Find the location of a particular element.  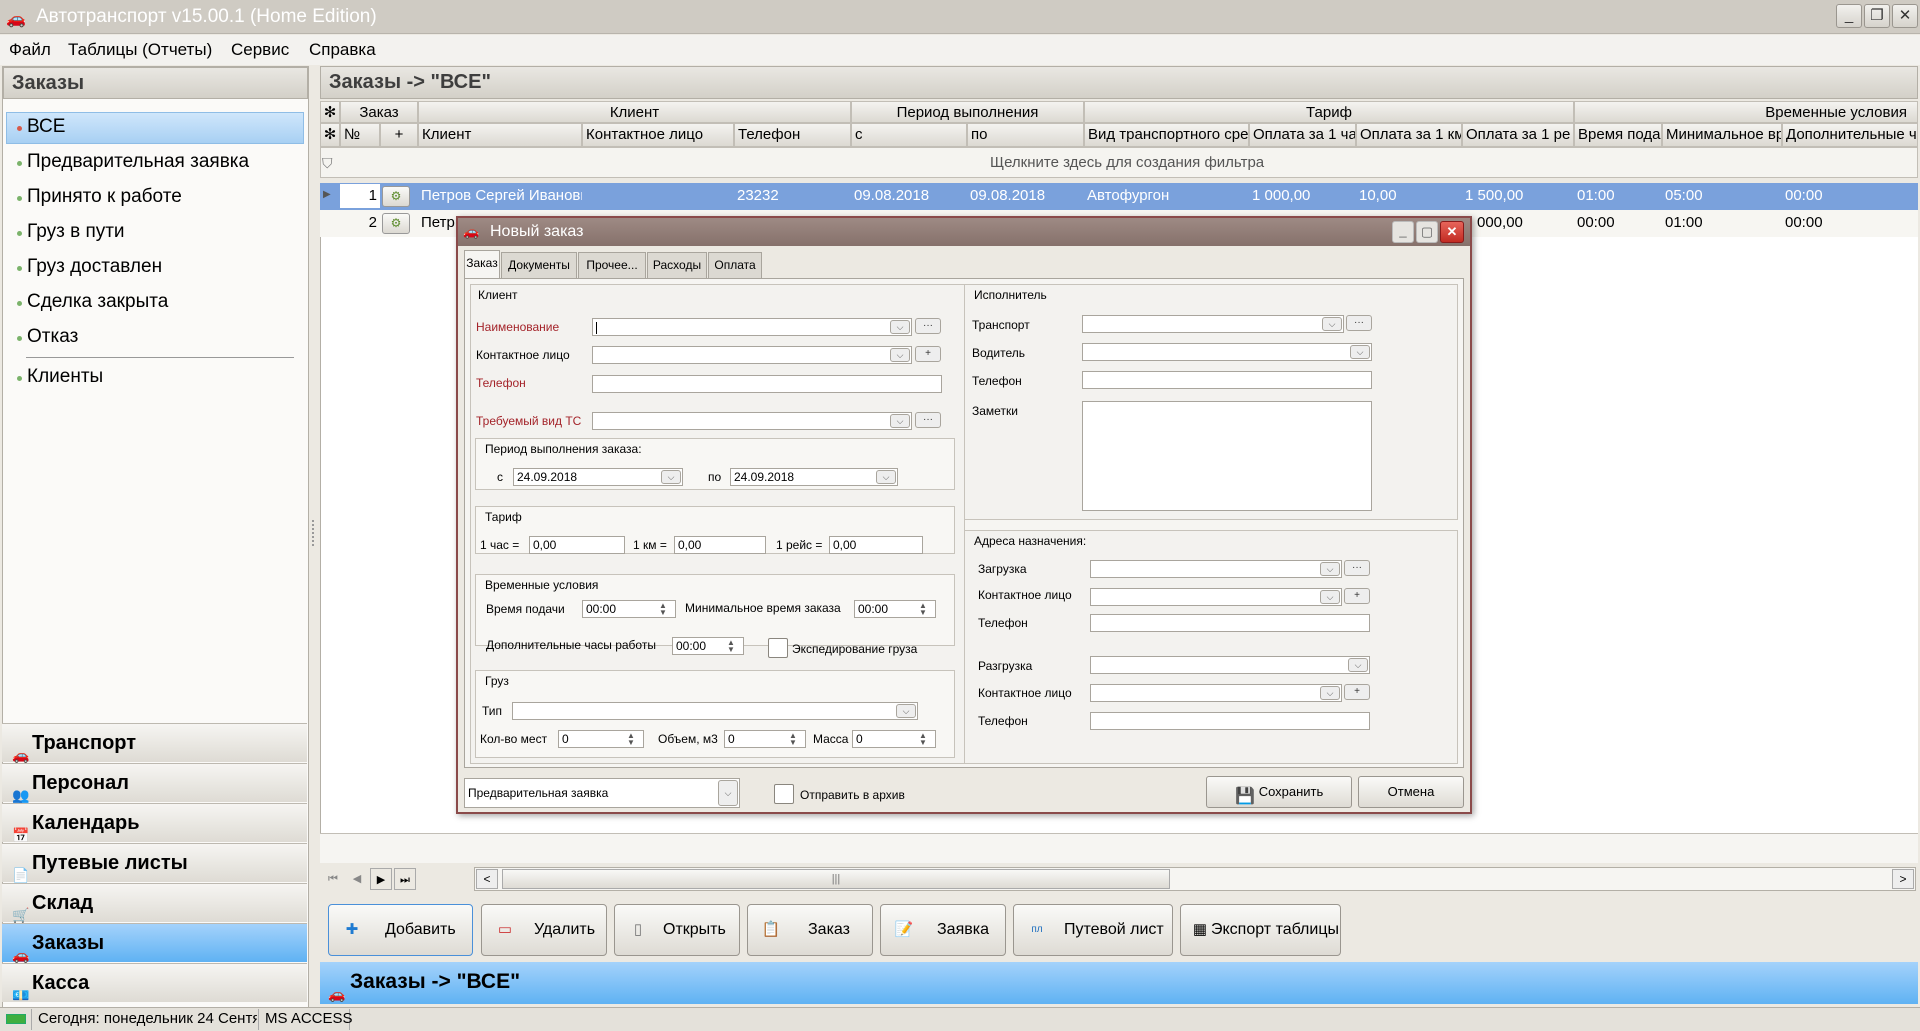

transport-field: ⌵ is located at coordinates (1213, 324).